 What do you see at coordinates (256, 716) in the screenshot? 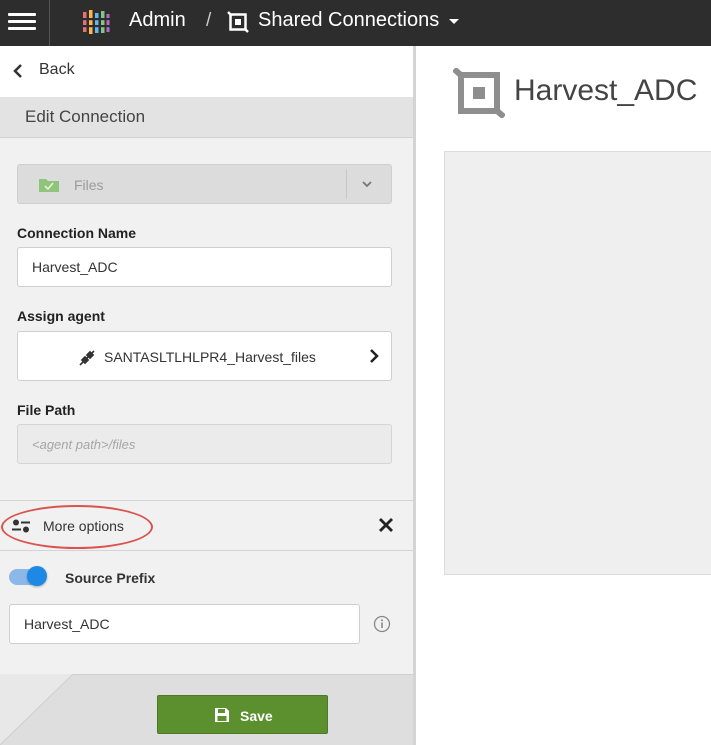
I see `save-label: Save` at bounding box center [256, 716].